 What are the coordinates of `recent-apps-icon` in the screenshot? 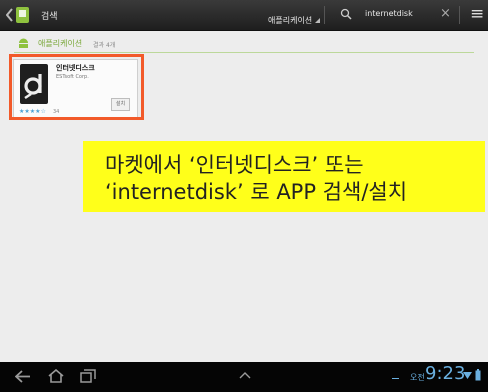 It's located at (88, 376).